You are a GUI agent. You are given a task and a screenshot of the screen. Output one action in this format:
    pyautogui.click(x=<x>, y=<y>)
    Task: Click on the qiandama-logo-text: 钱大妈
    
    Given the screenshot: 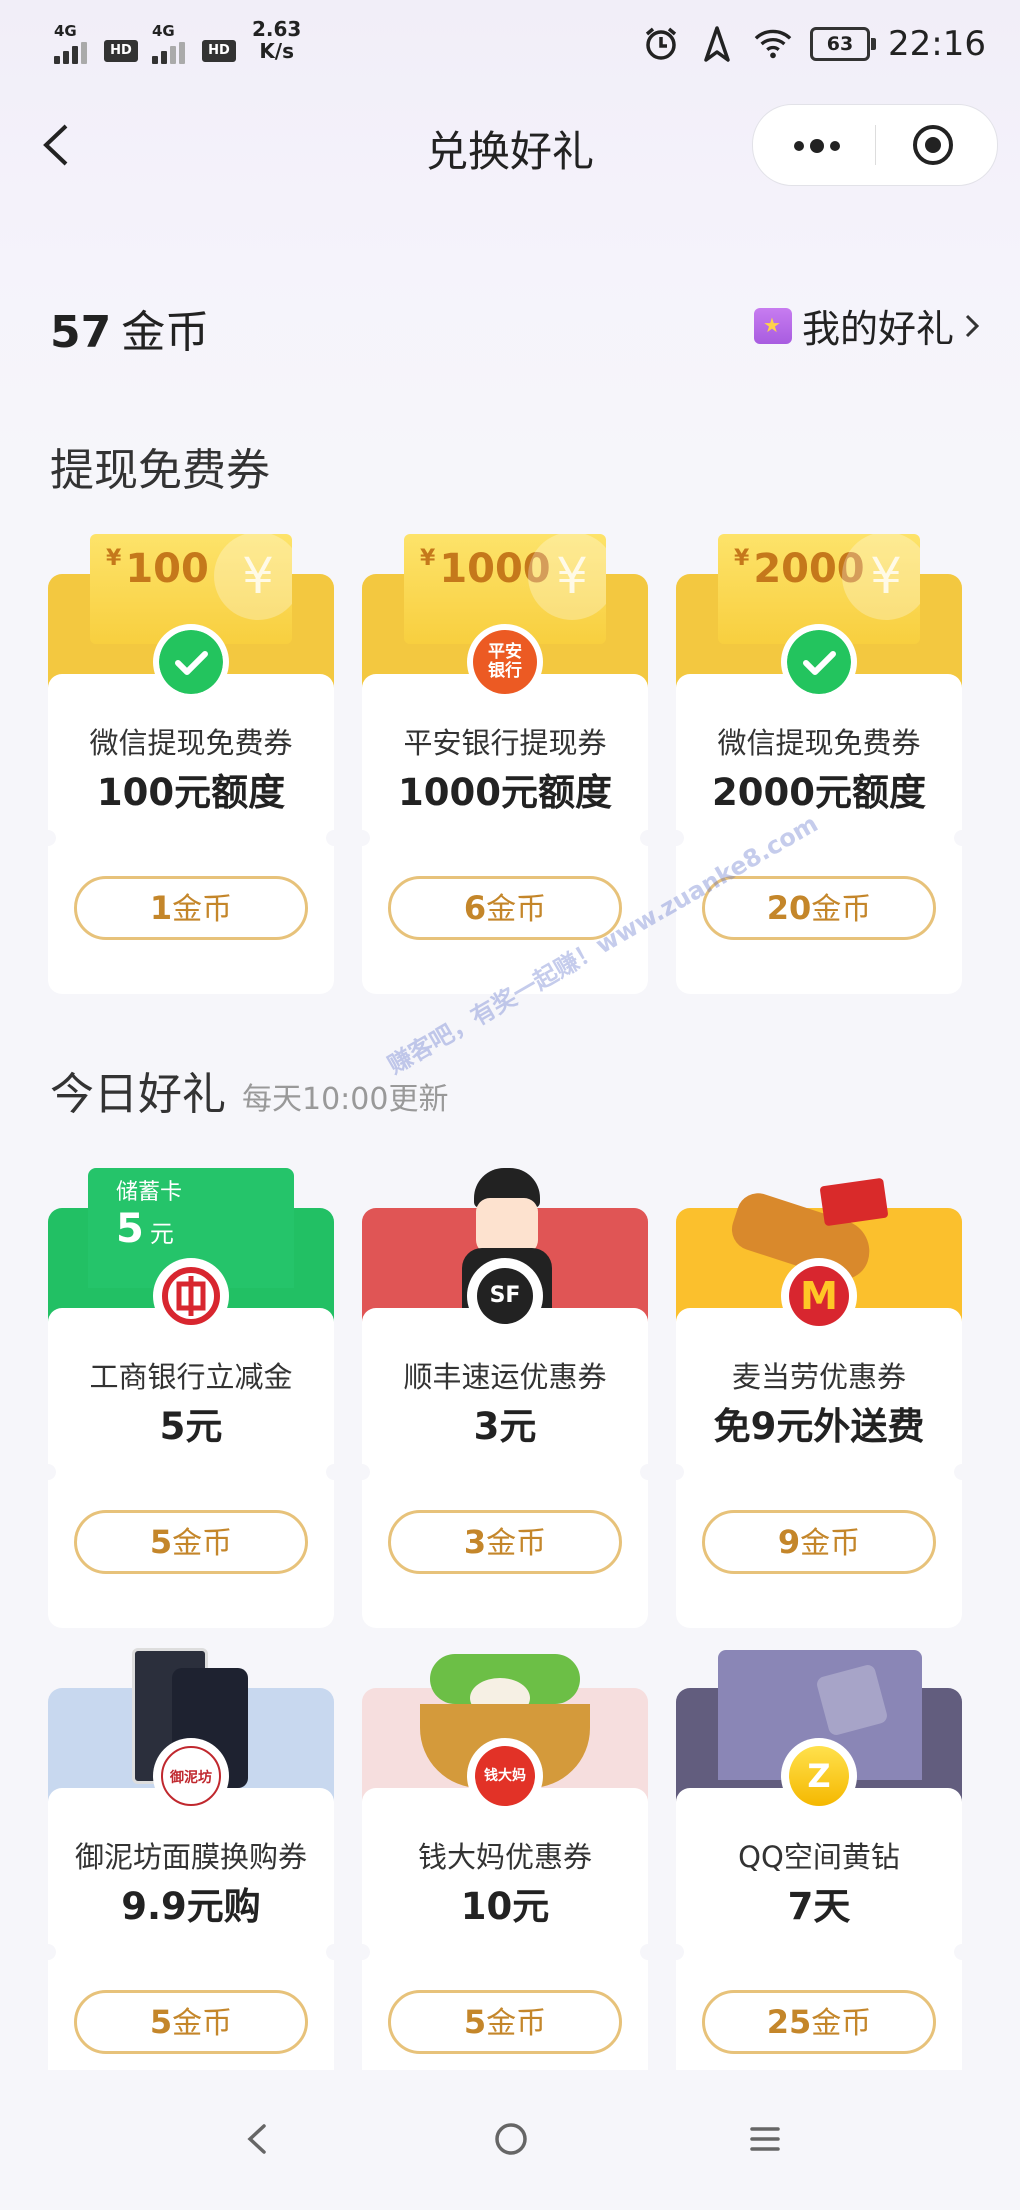 What is the action you would take?
    pyautogui.click(x=505, y=1776)
    